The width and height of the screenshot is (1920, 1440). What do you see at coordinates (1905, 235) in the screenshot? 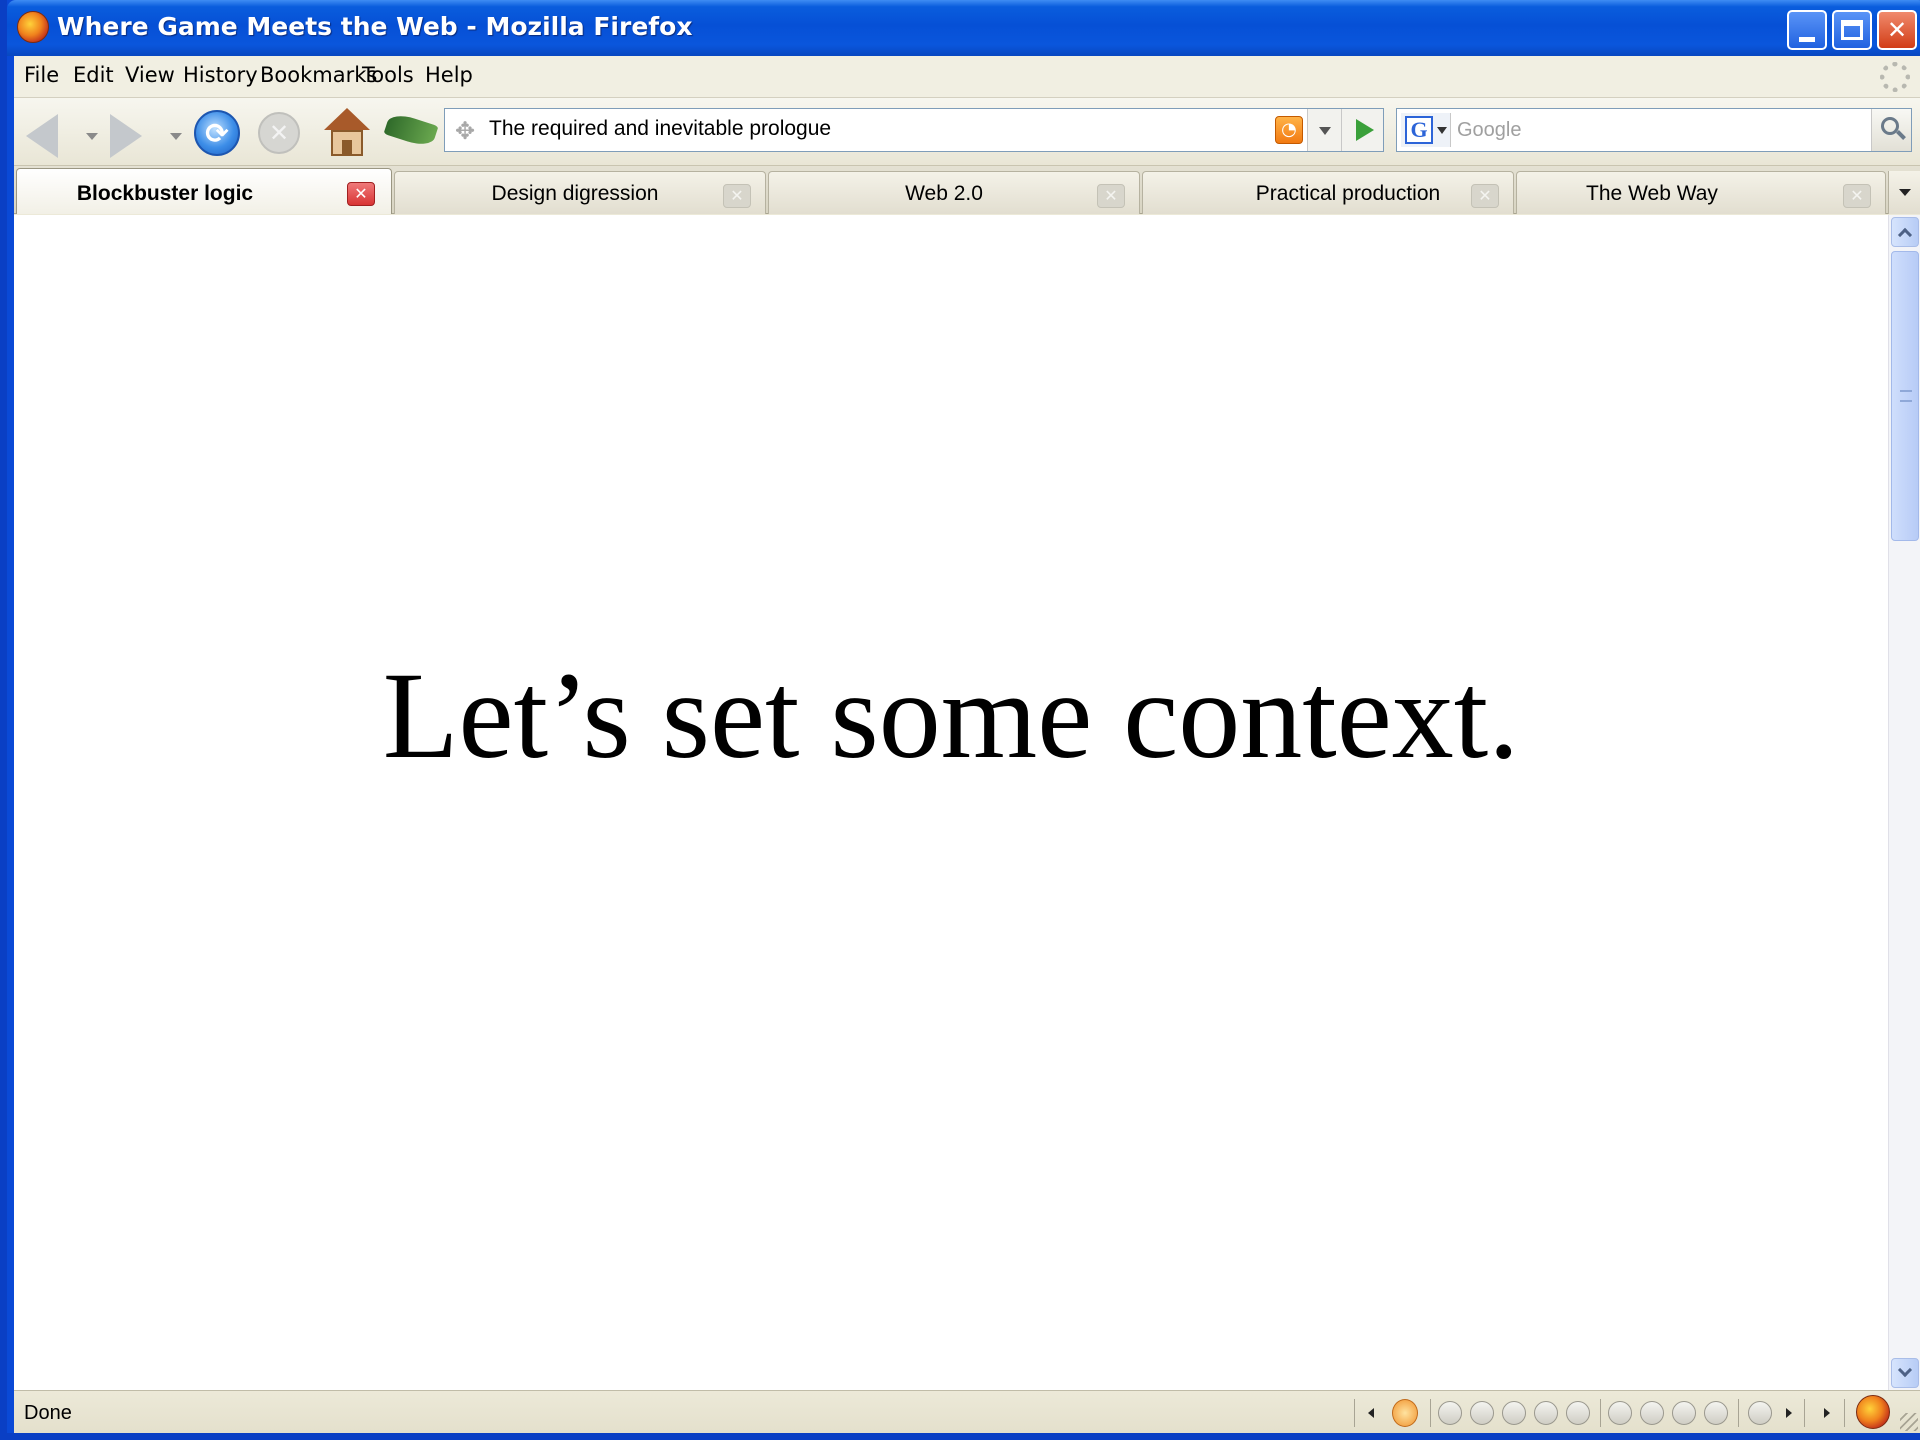
I see `chevron-up-icon` at bounding box center [1905, 235].